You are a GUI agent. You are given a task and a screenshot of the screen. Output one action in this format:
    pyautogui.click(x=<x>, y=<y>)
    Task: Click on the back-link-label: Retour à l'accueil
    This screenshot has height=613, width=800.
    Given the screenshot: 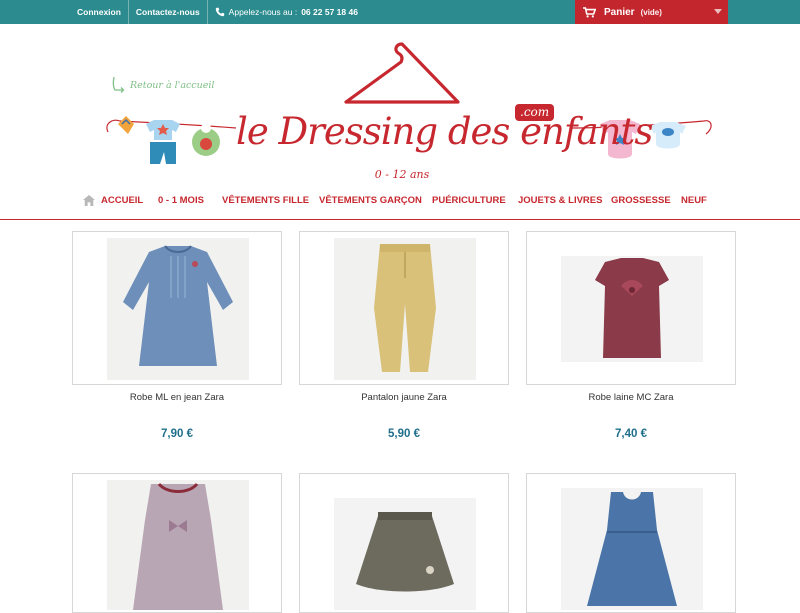 What is the action you would take?
    pyautogui.click(x=172, y=85)
    